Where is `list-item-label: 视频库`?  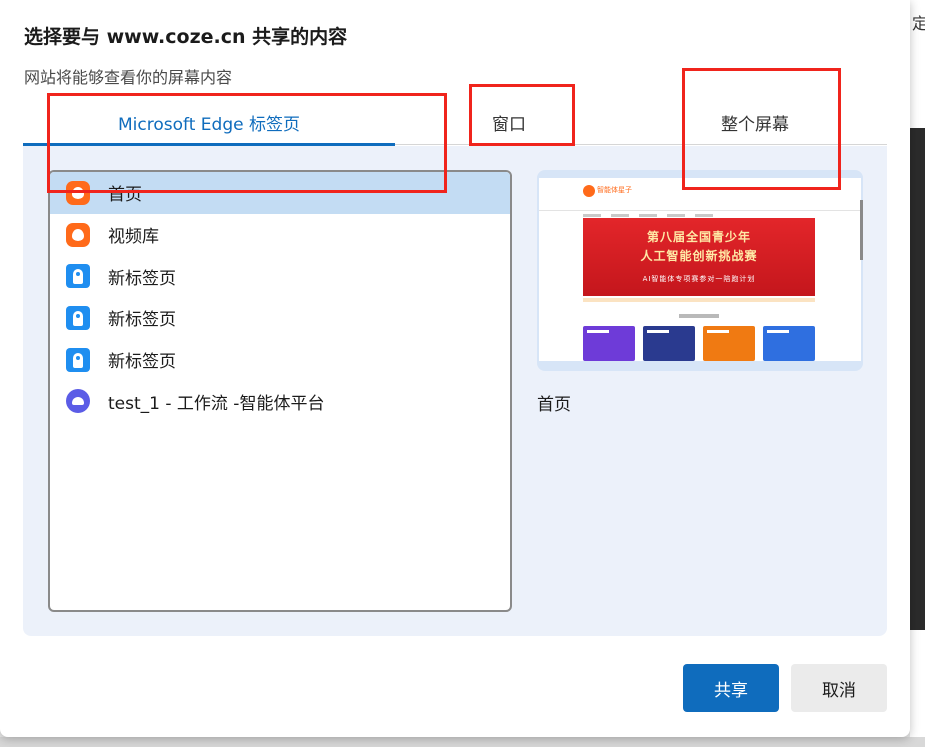
list-item-label: 视频库 is located at coordinates (133, 237).